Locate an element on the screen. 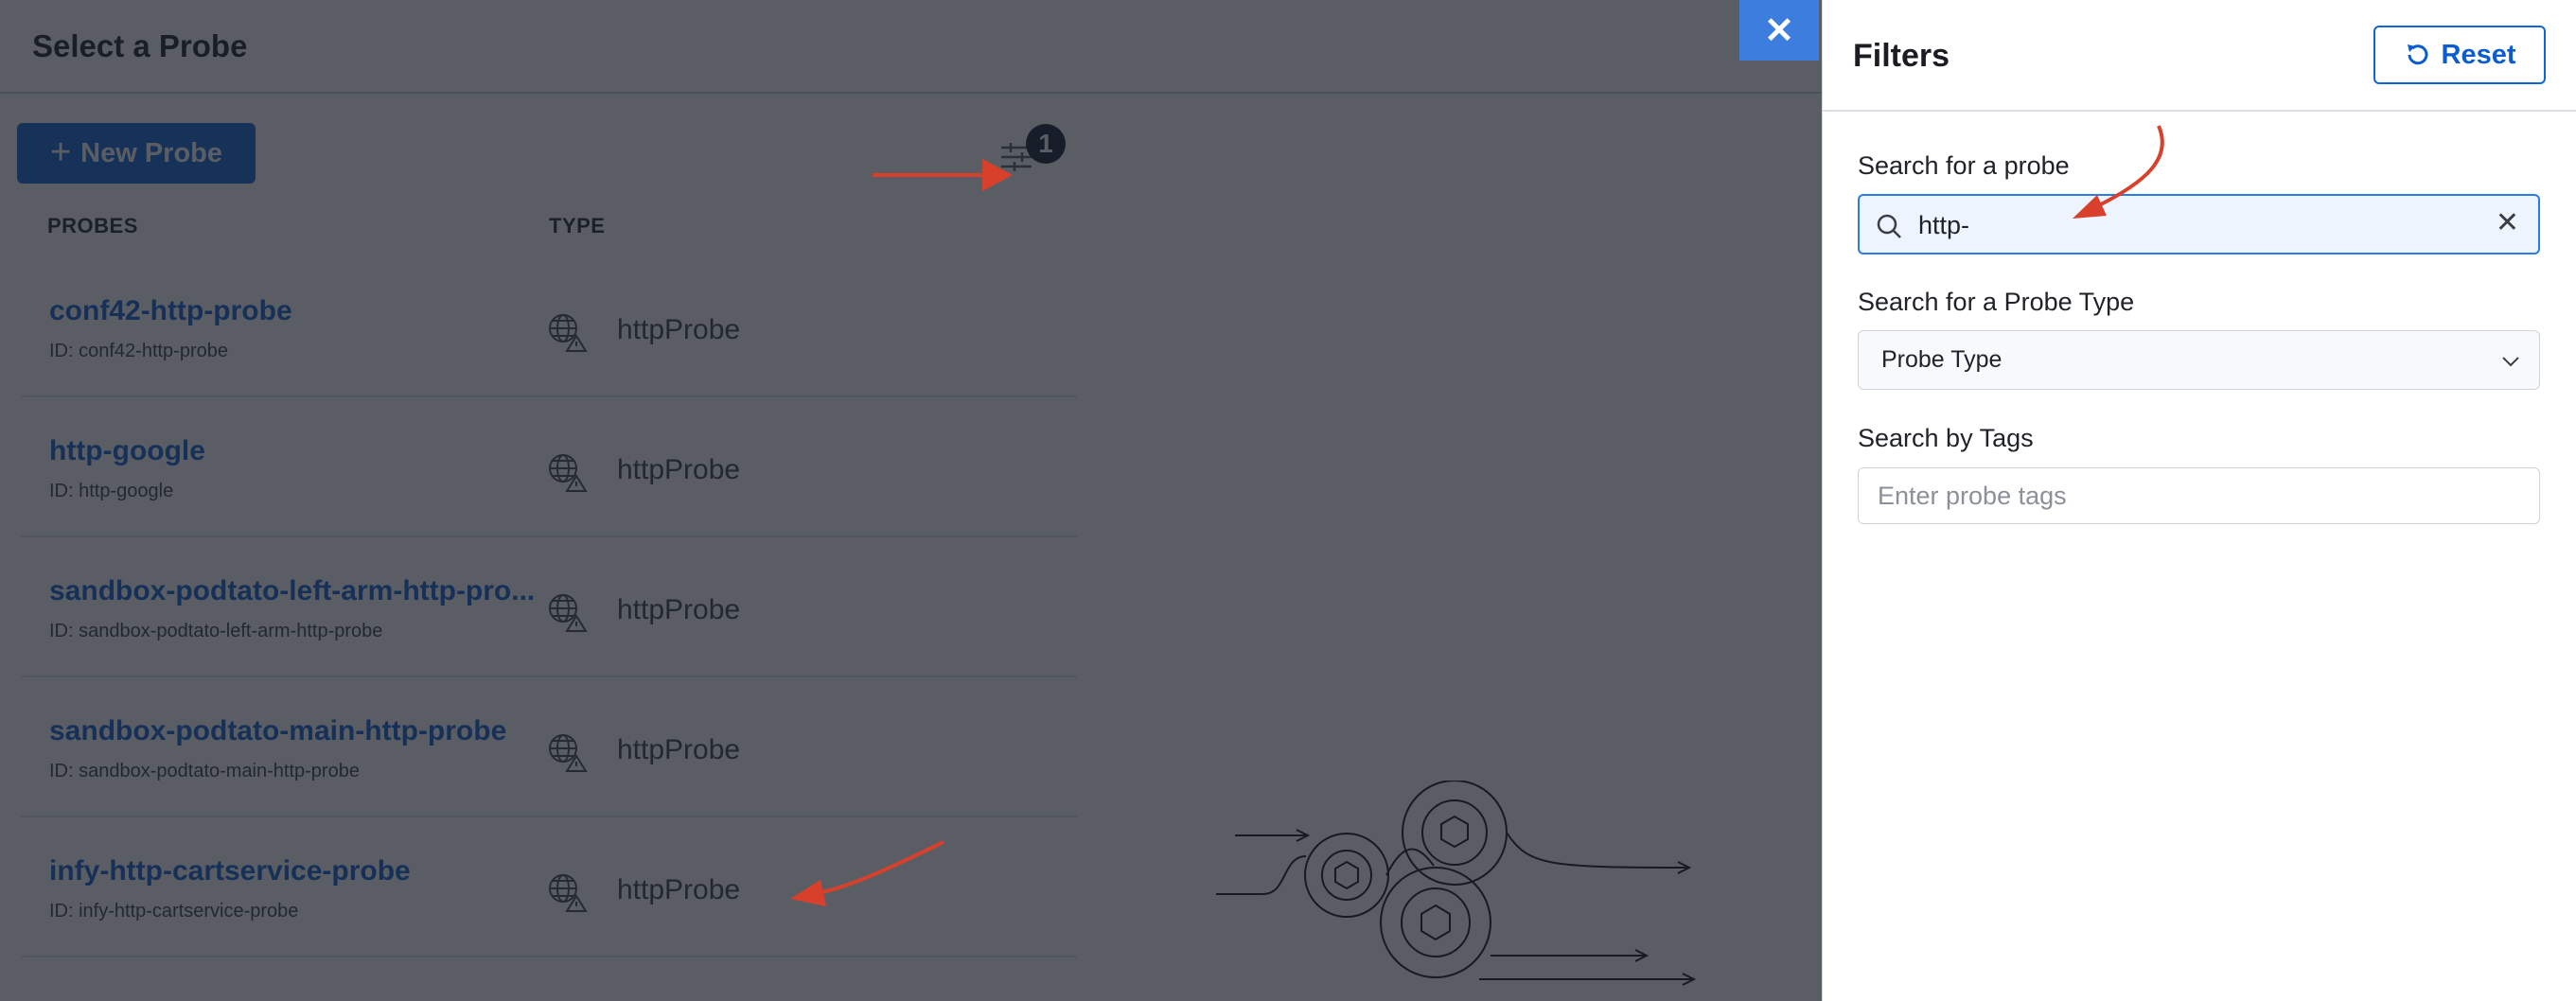 The image size is (2576, 1001). probe-tags-input: Enter probe tags is located at coordinates (2199, 496).